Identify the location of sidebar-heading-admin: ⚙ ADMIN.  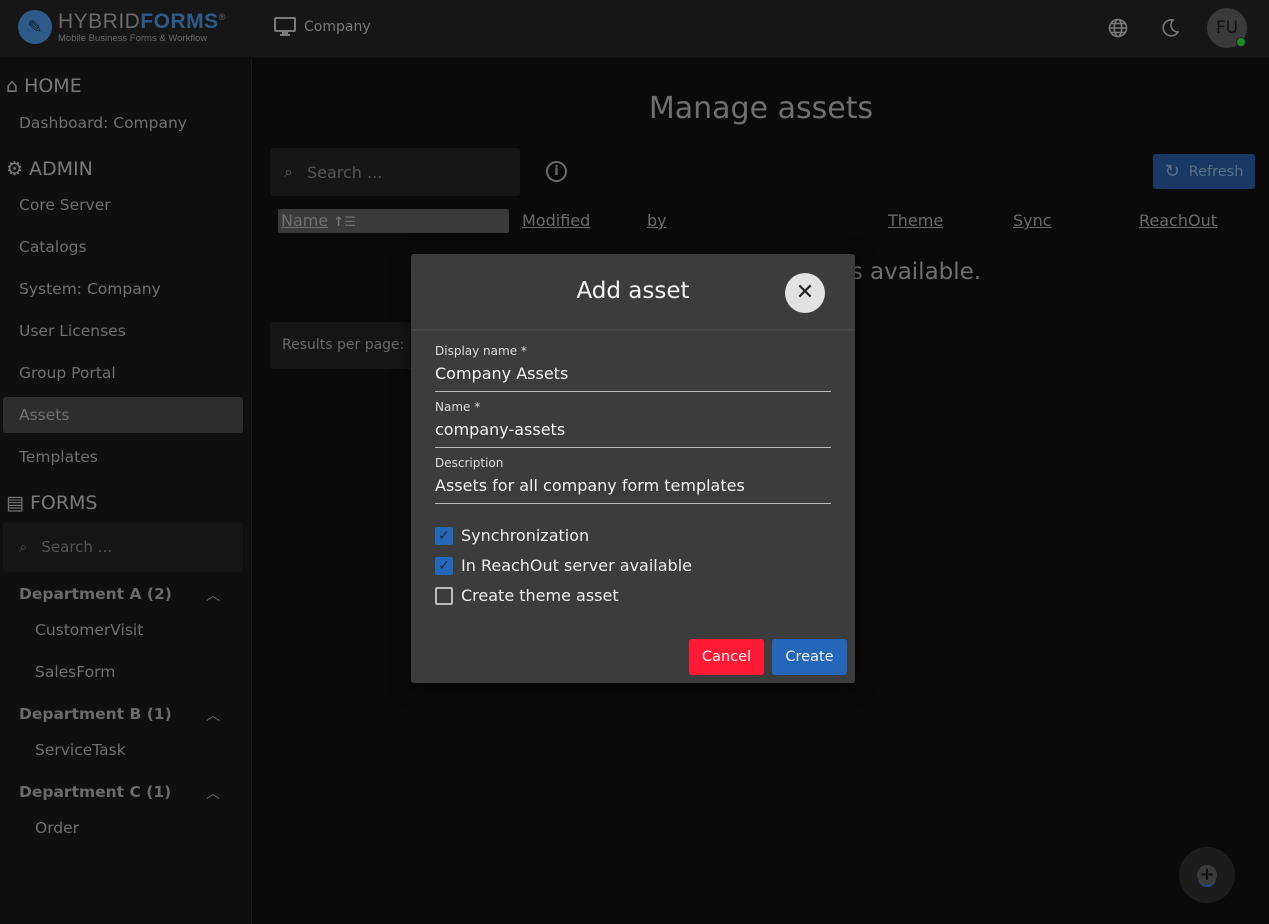
(49, 169).